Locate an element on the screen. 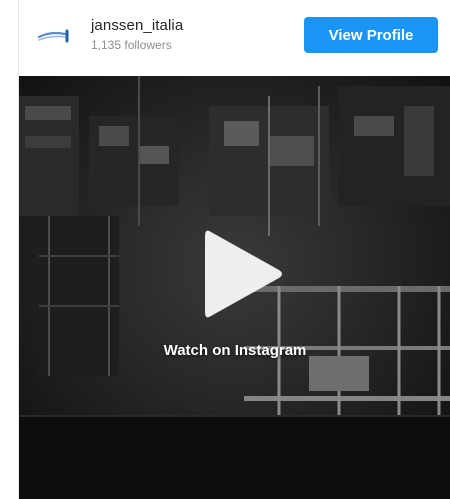 This screenshot has height=499, width=450. follower-count: 1,135 followers is located at coordinates (131, 45).